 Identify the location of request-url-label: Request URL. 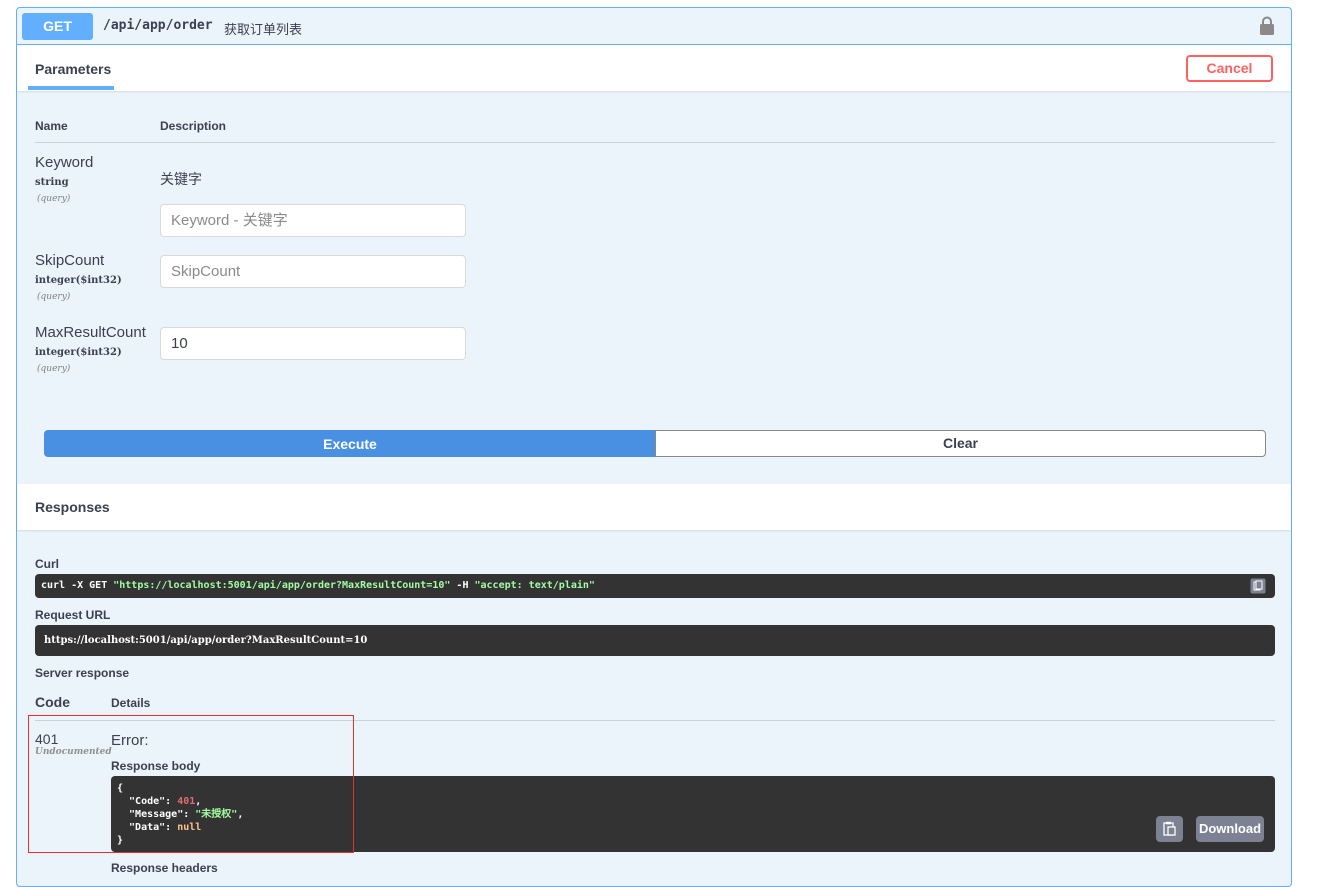
(73, 615).